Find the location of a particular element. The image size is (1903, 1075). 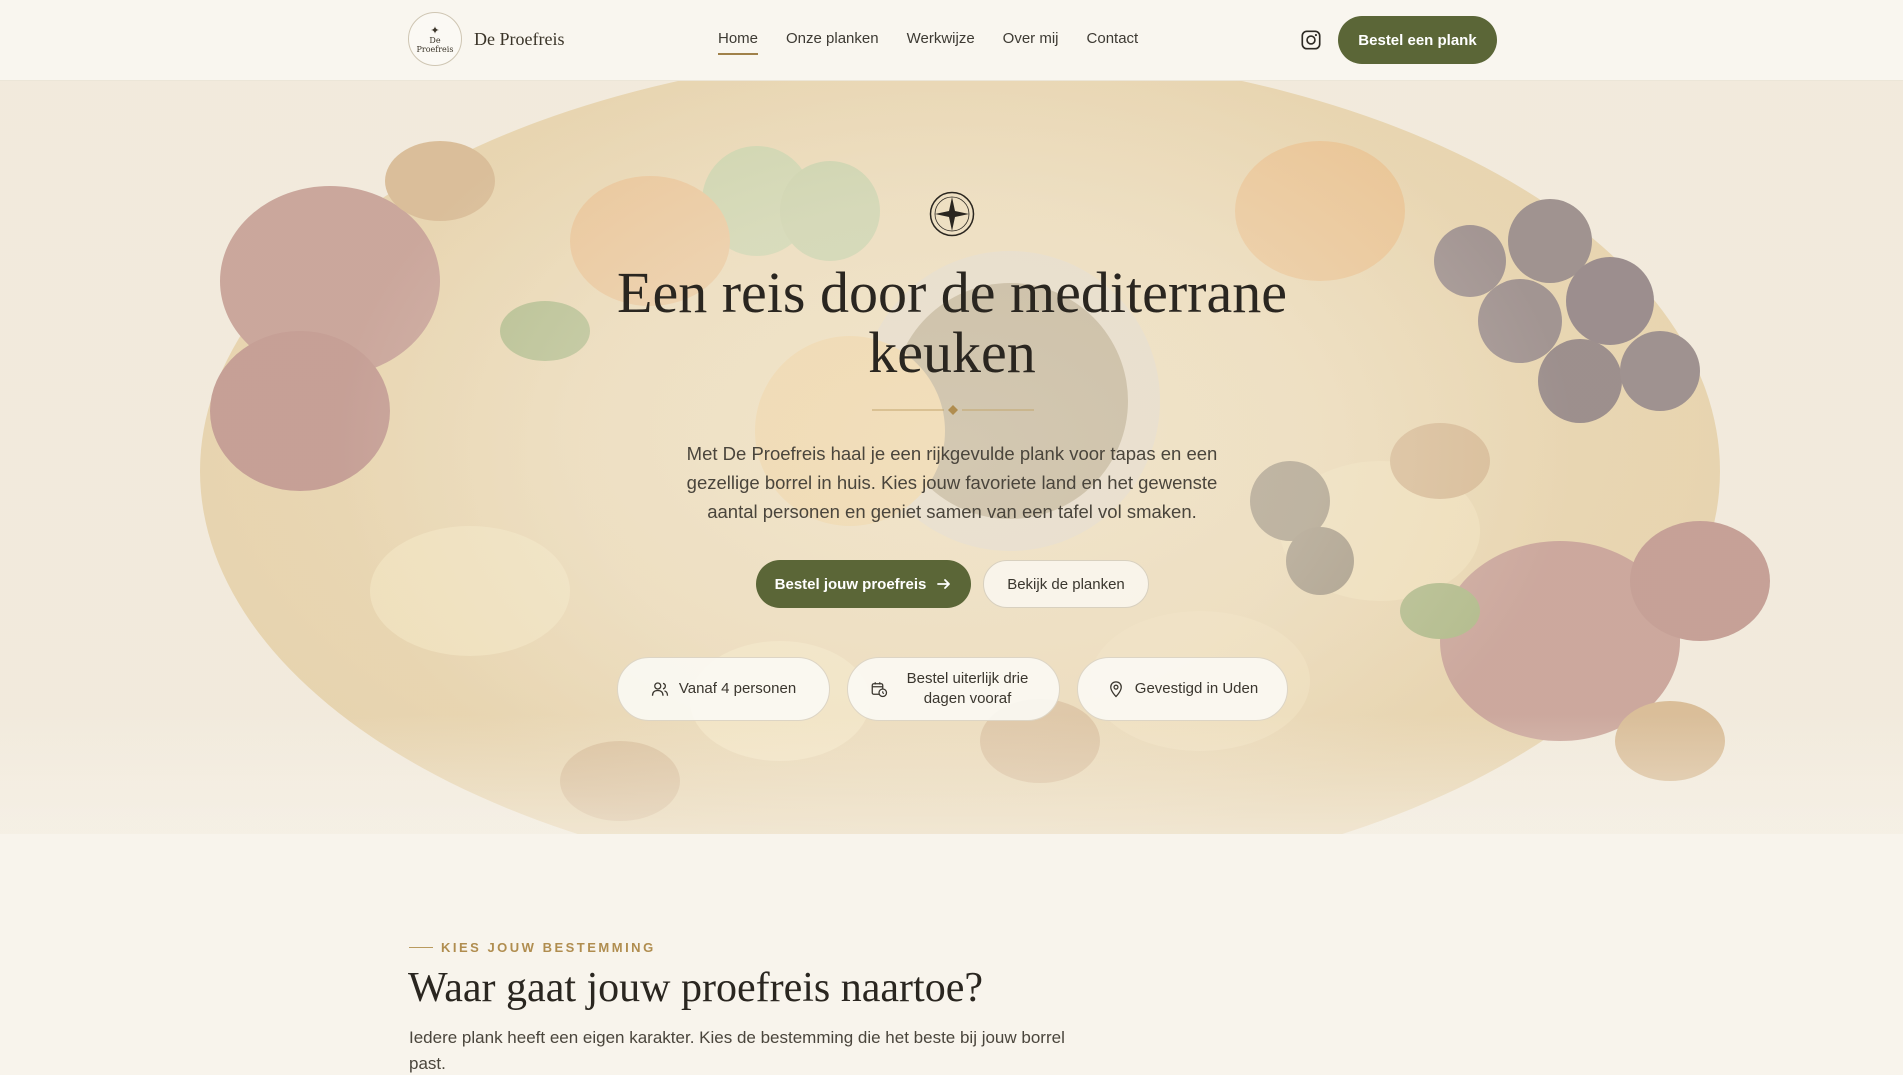

logo-line-1: De is located at coordinates (435, 40).